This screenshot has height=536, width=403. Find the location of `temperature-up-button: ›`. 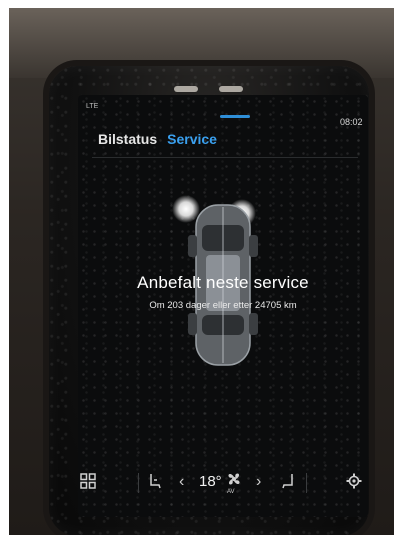

temperature-up-button: › is located at coordinates (258, 482).